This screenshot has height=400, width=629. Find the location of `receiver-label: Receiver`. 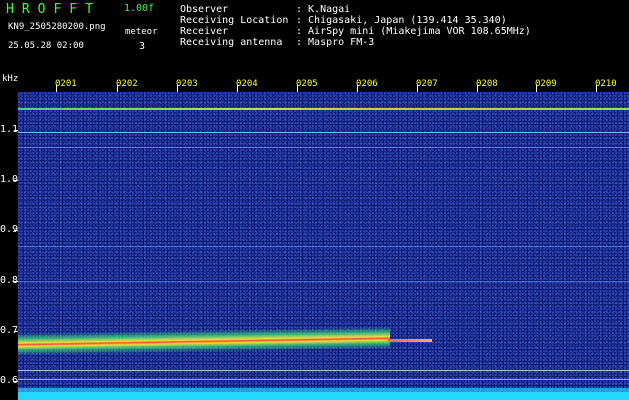

receiver-label: Receiver is located at coordinates (204, 31).